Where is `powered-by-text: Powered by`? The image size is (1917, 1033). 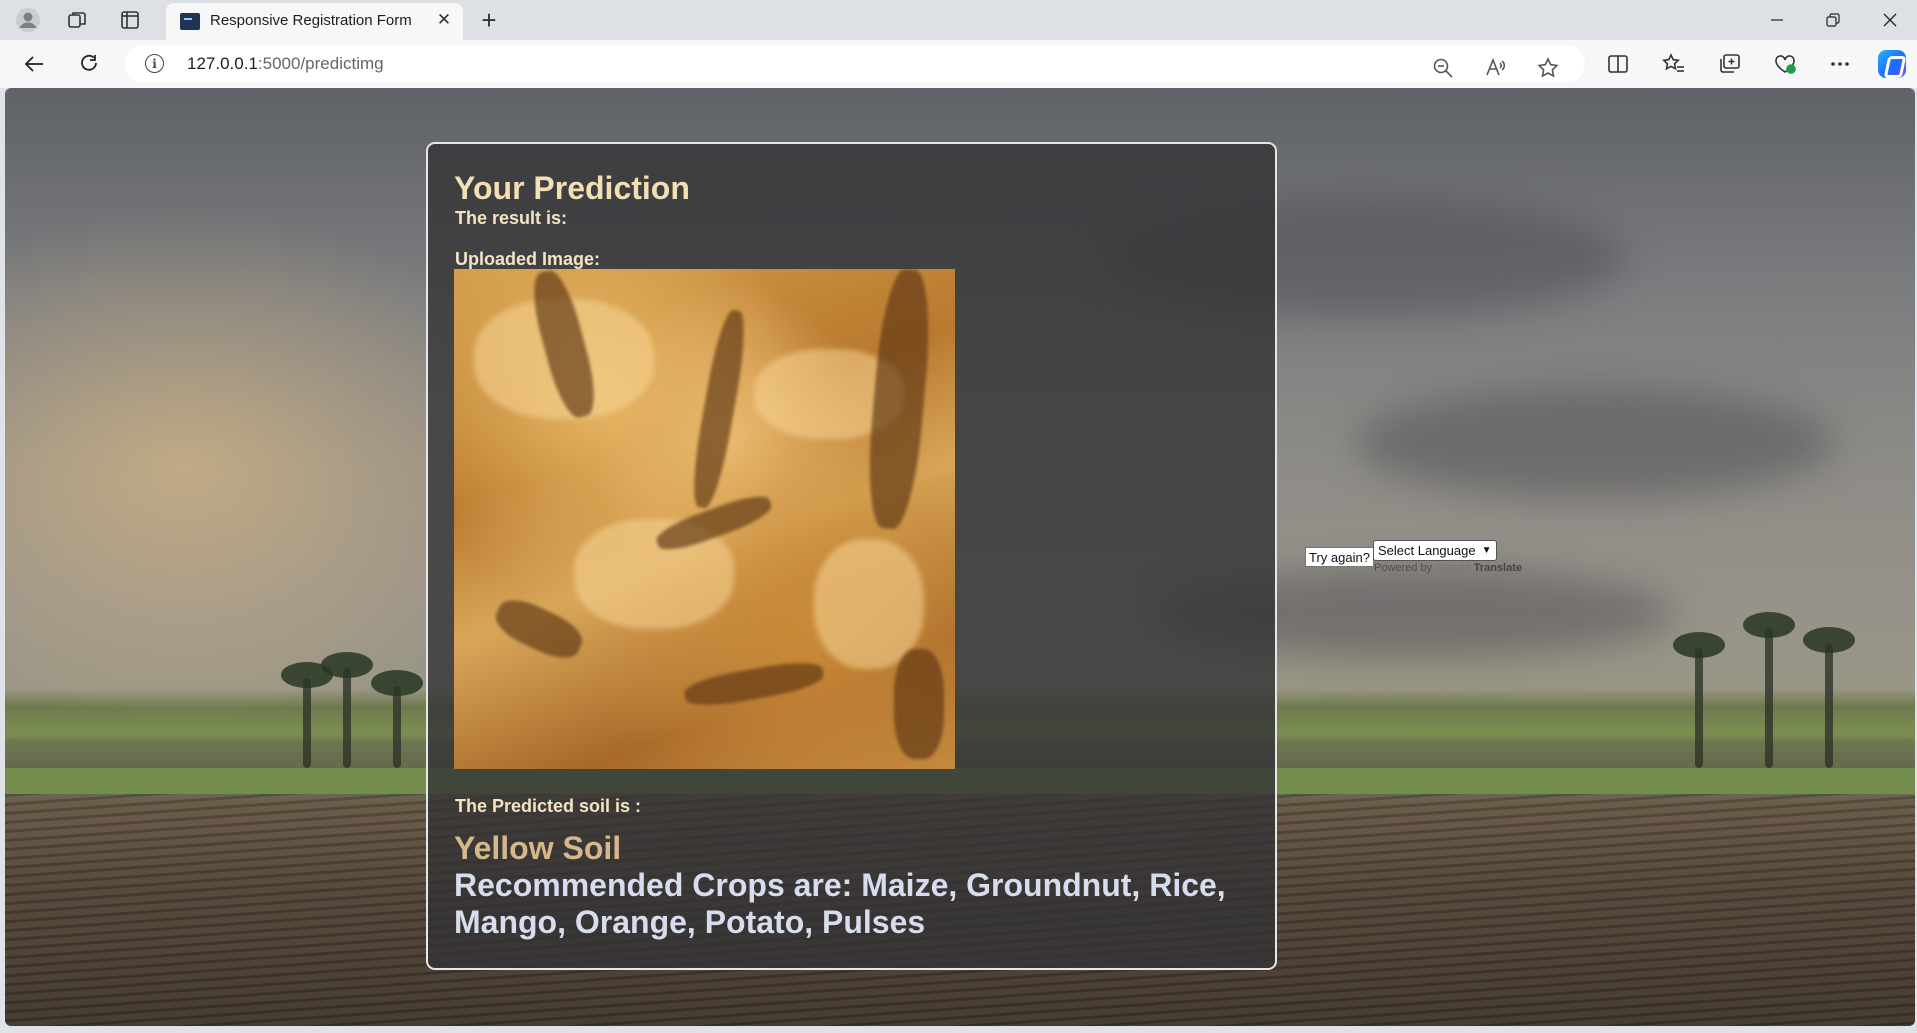 powered-by-text: Powered by is located at coordinates (1403, 568).